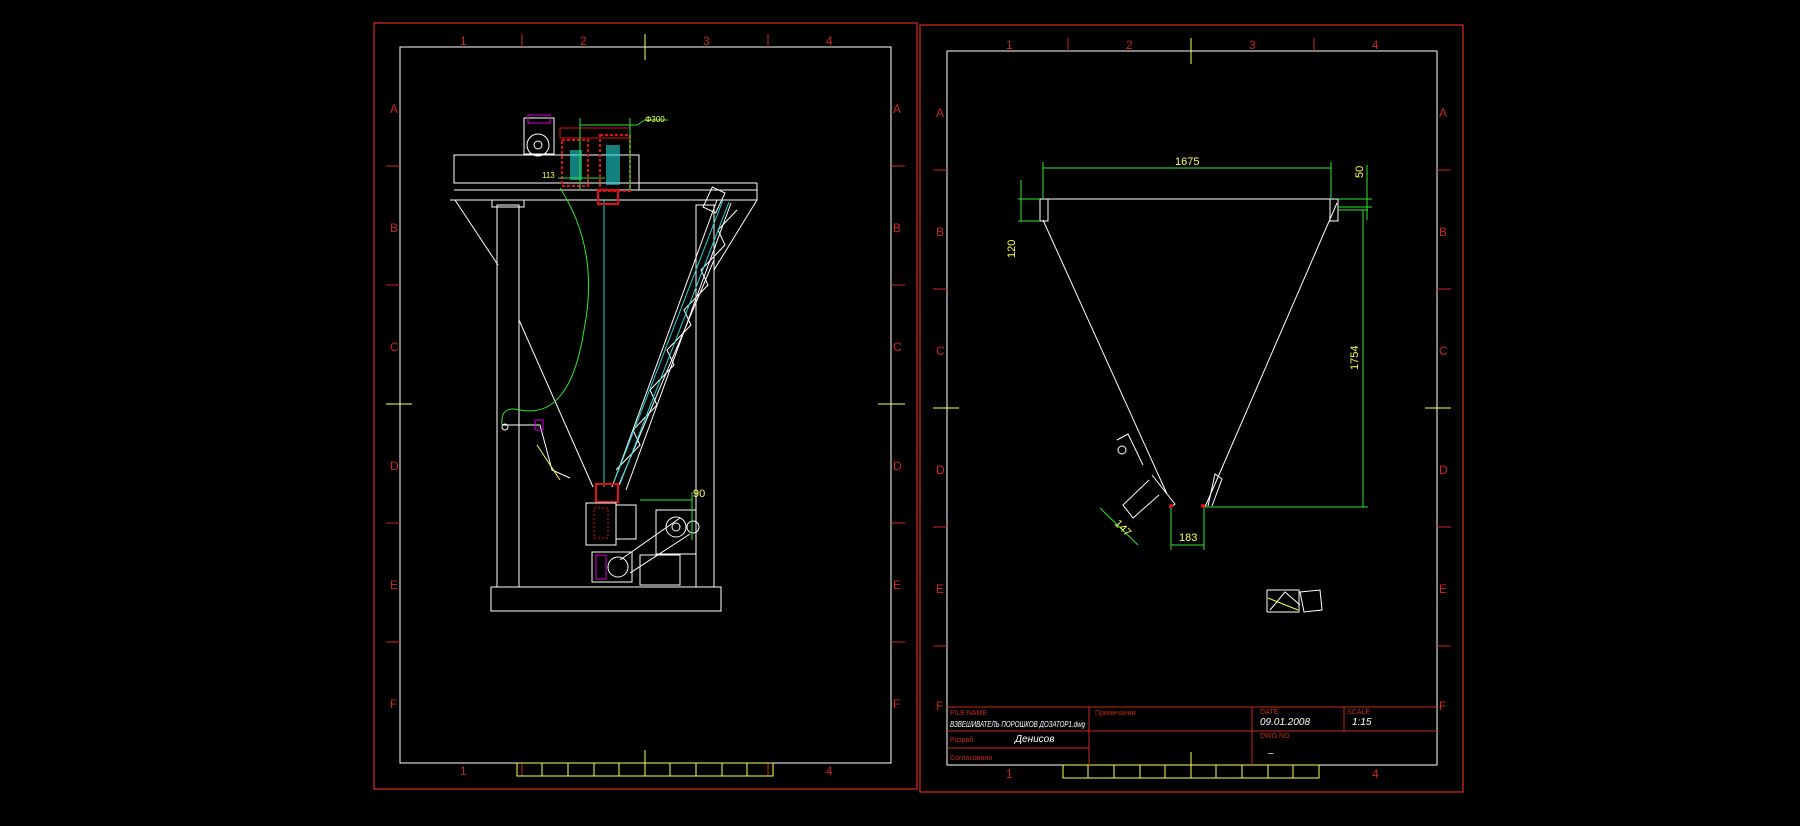  What do you see at coordinates (1355, 358) in the screenshot?
I see `dim-1754-text: 1754` at bounding box center [1355, 358].